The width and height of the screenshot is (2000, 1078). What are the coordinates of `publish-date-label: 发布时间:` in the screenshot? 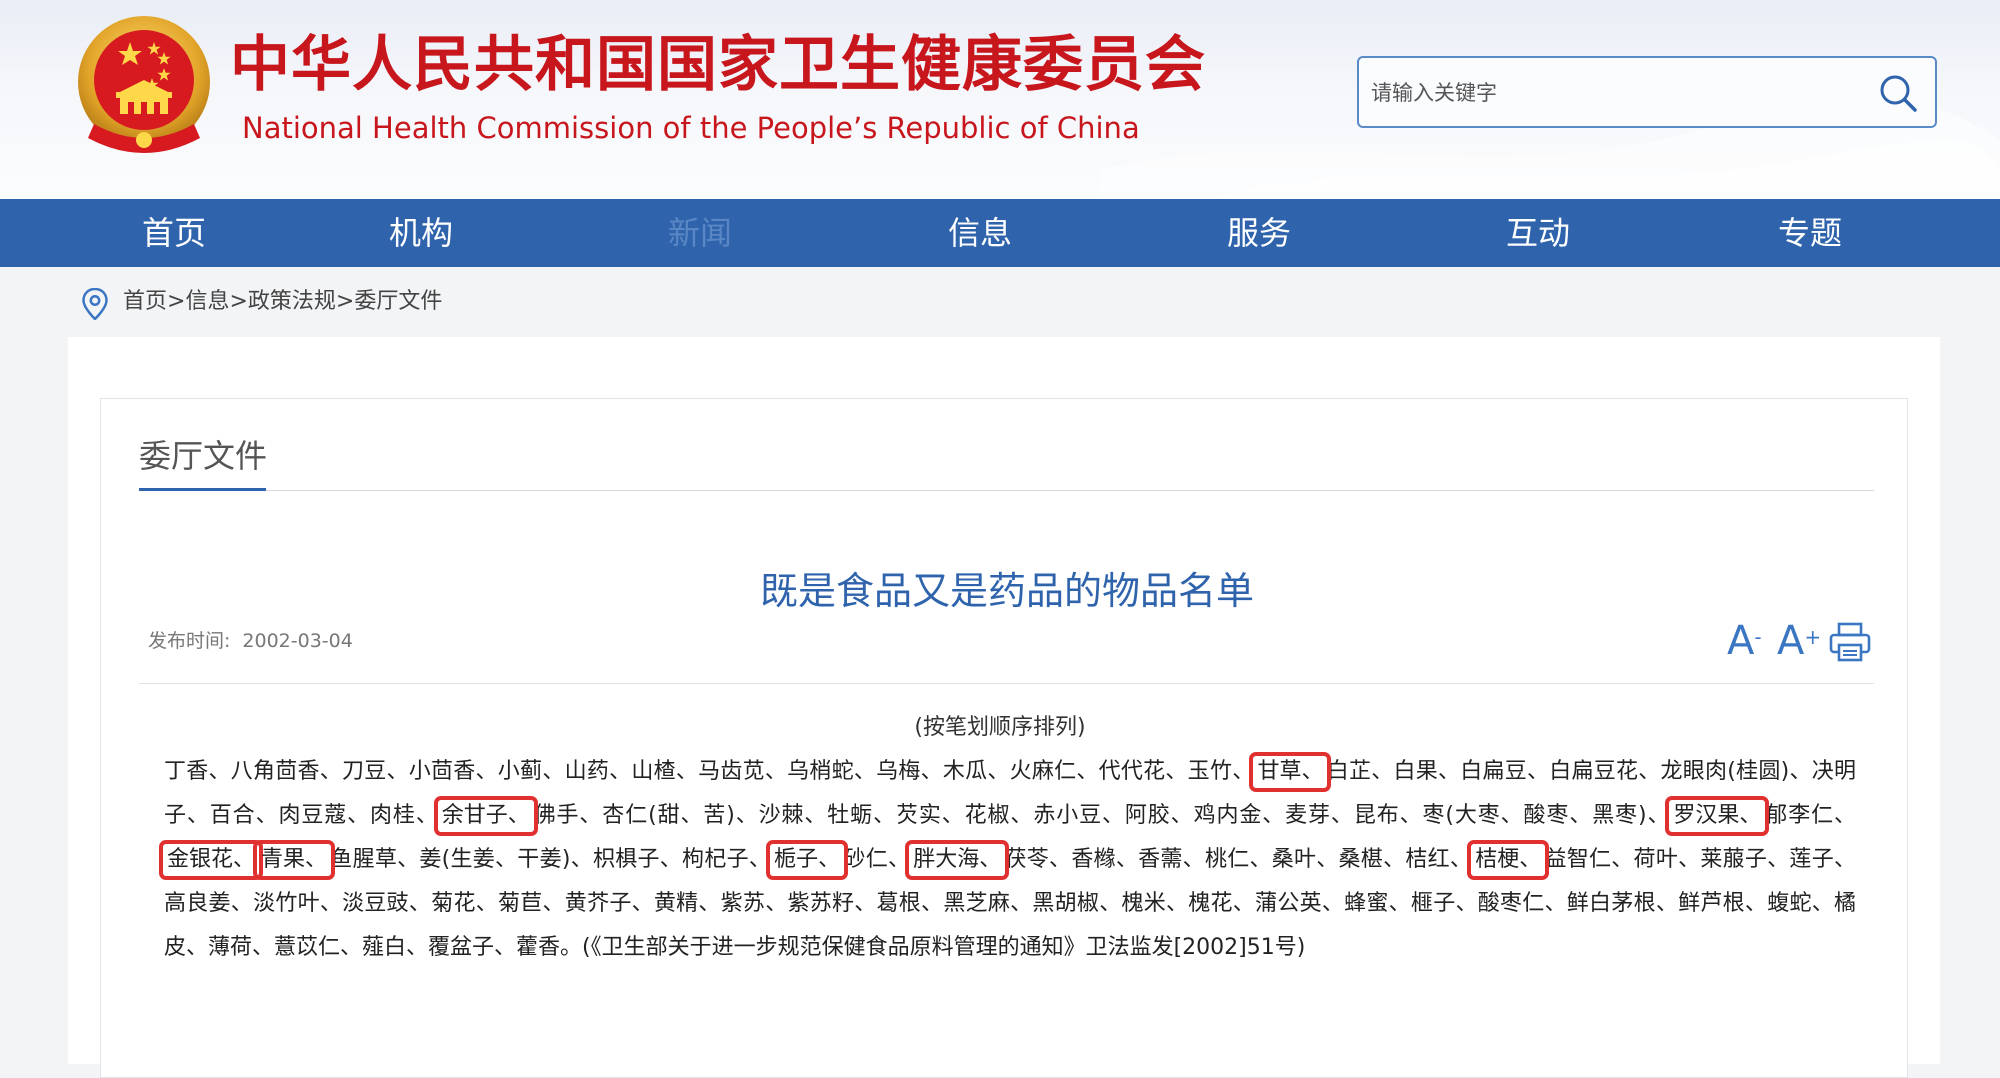 It's located at (189, 641).